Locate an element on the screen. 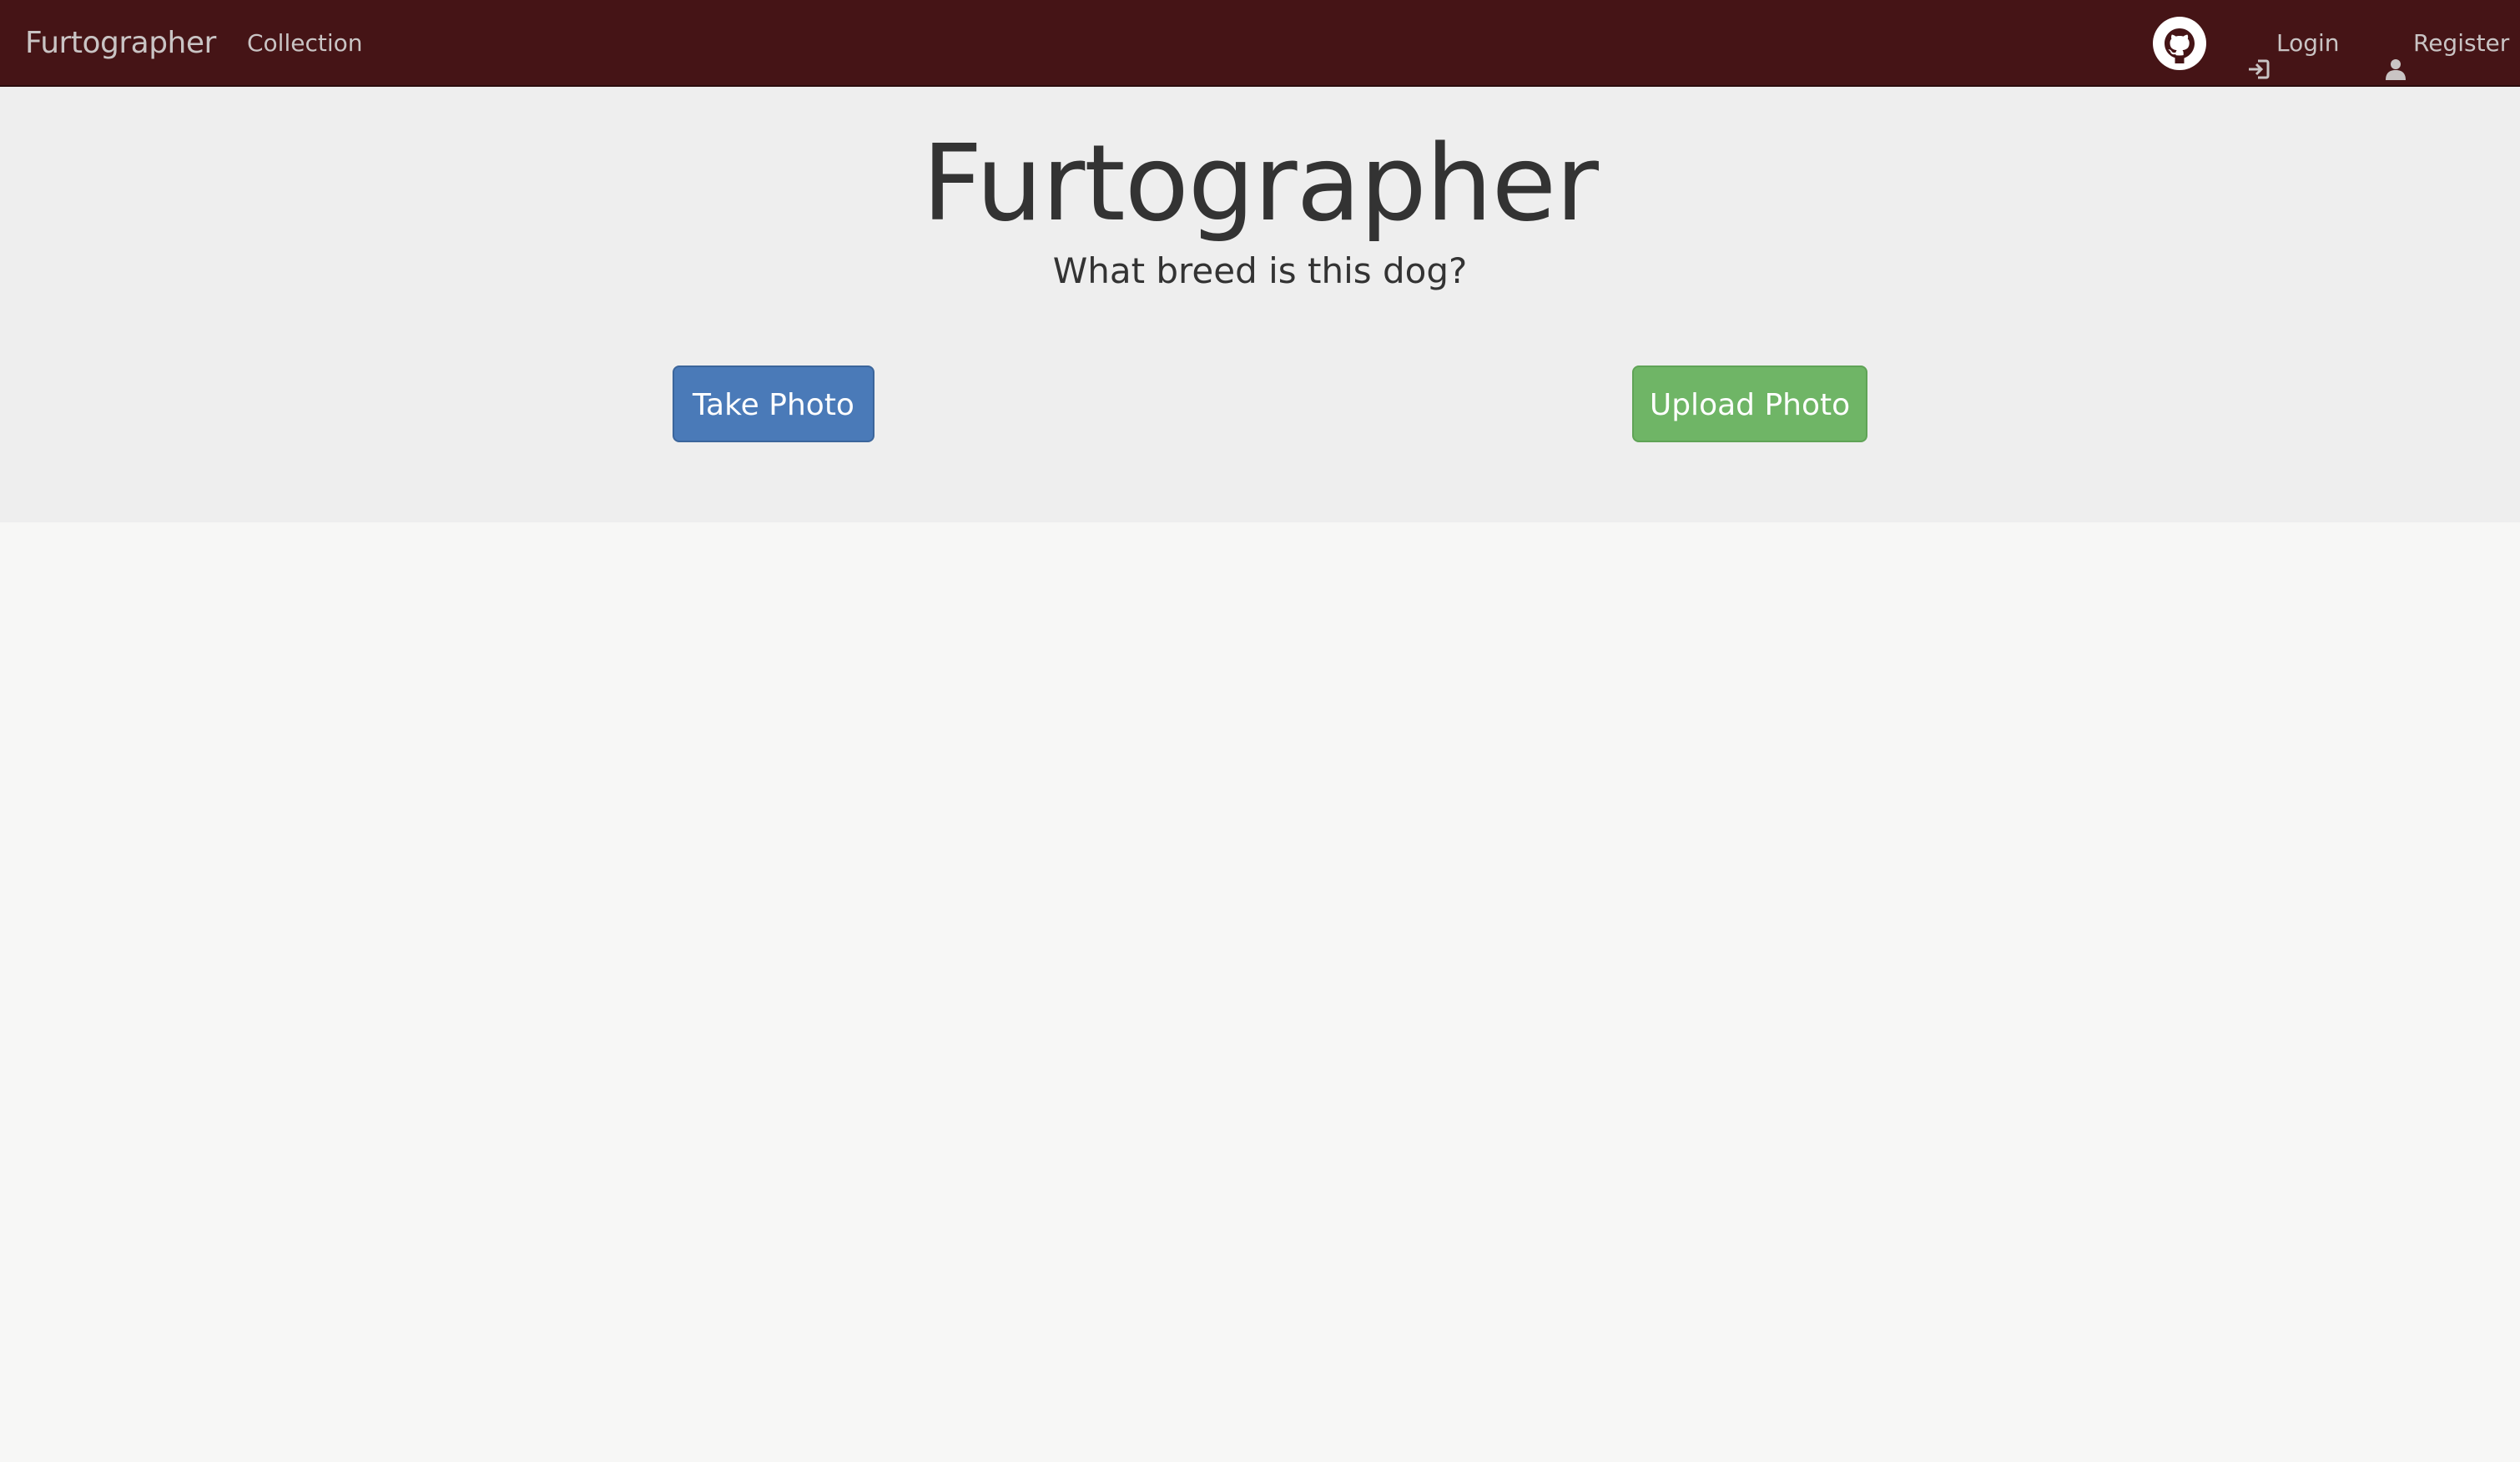 The width and height of the screenshot is (2520, 1462). brand-link: Furtographer is located at coordinates (120, 43).